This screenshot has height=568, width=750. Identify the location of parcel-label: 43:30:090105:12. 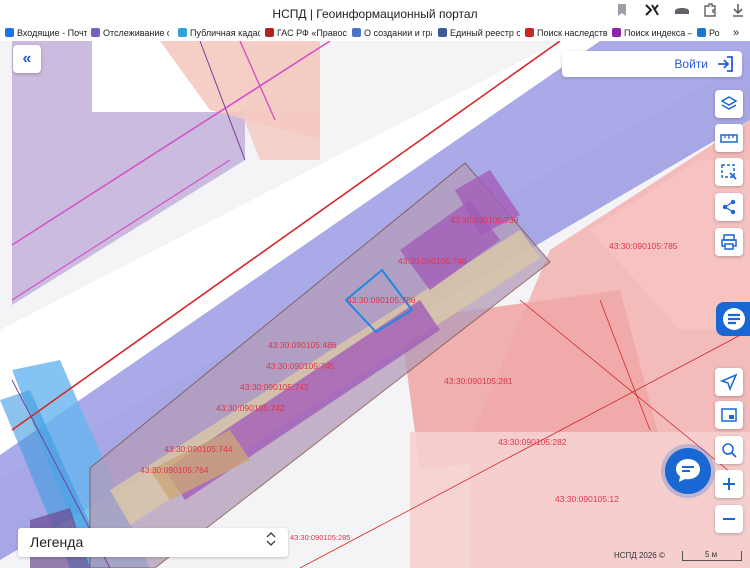
(587, 499).